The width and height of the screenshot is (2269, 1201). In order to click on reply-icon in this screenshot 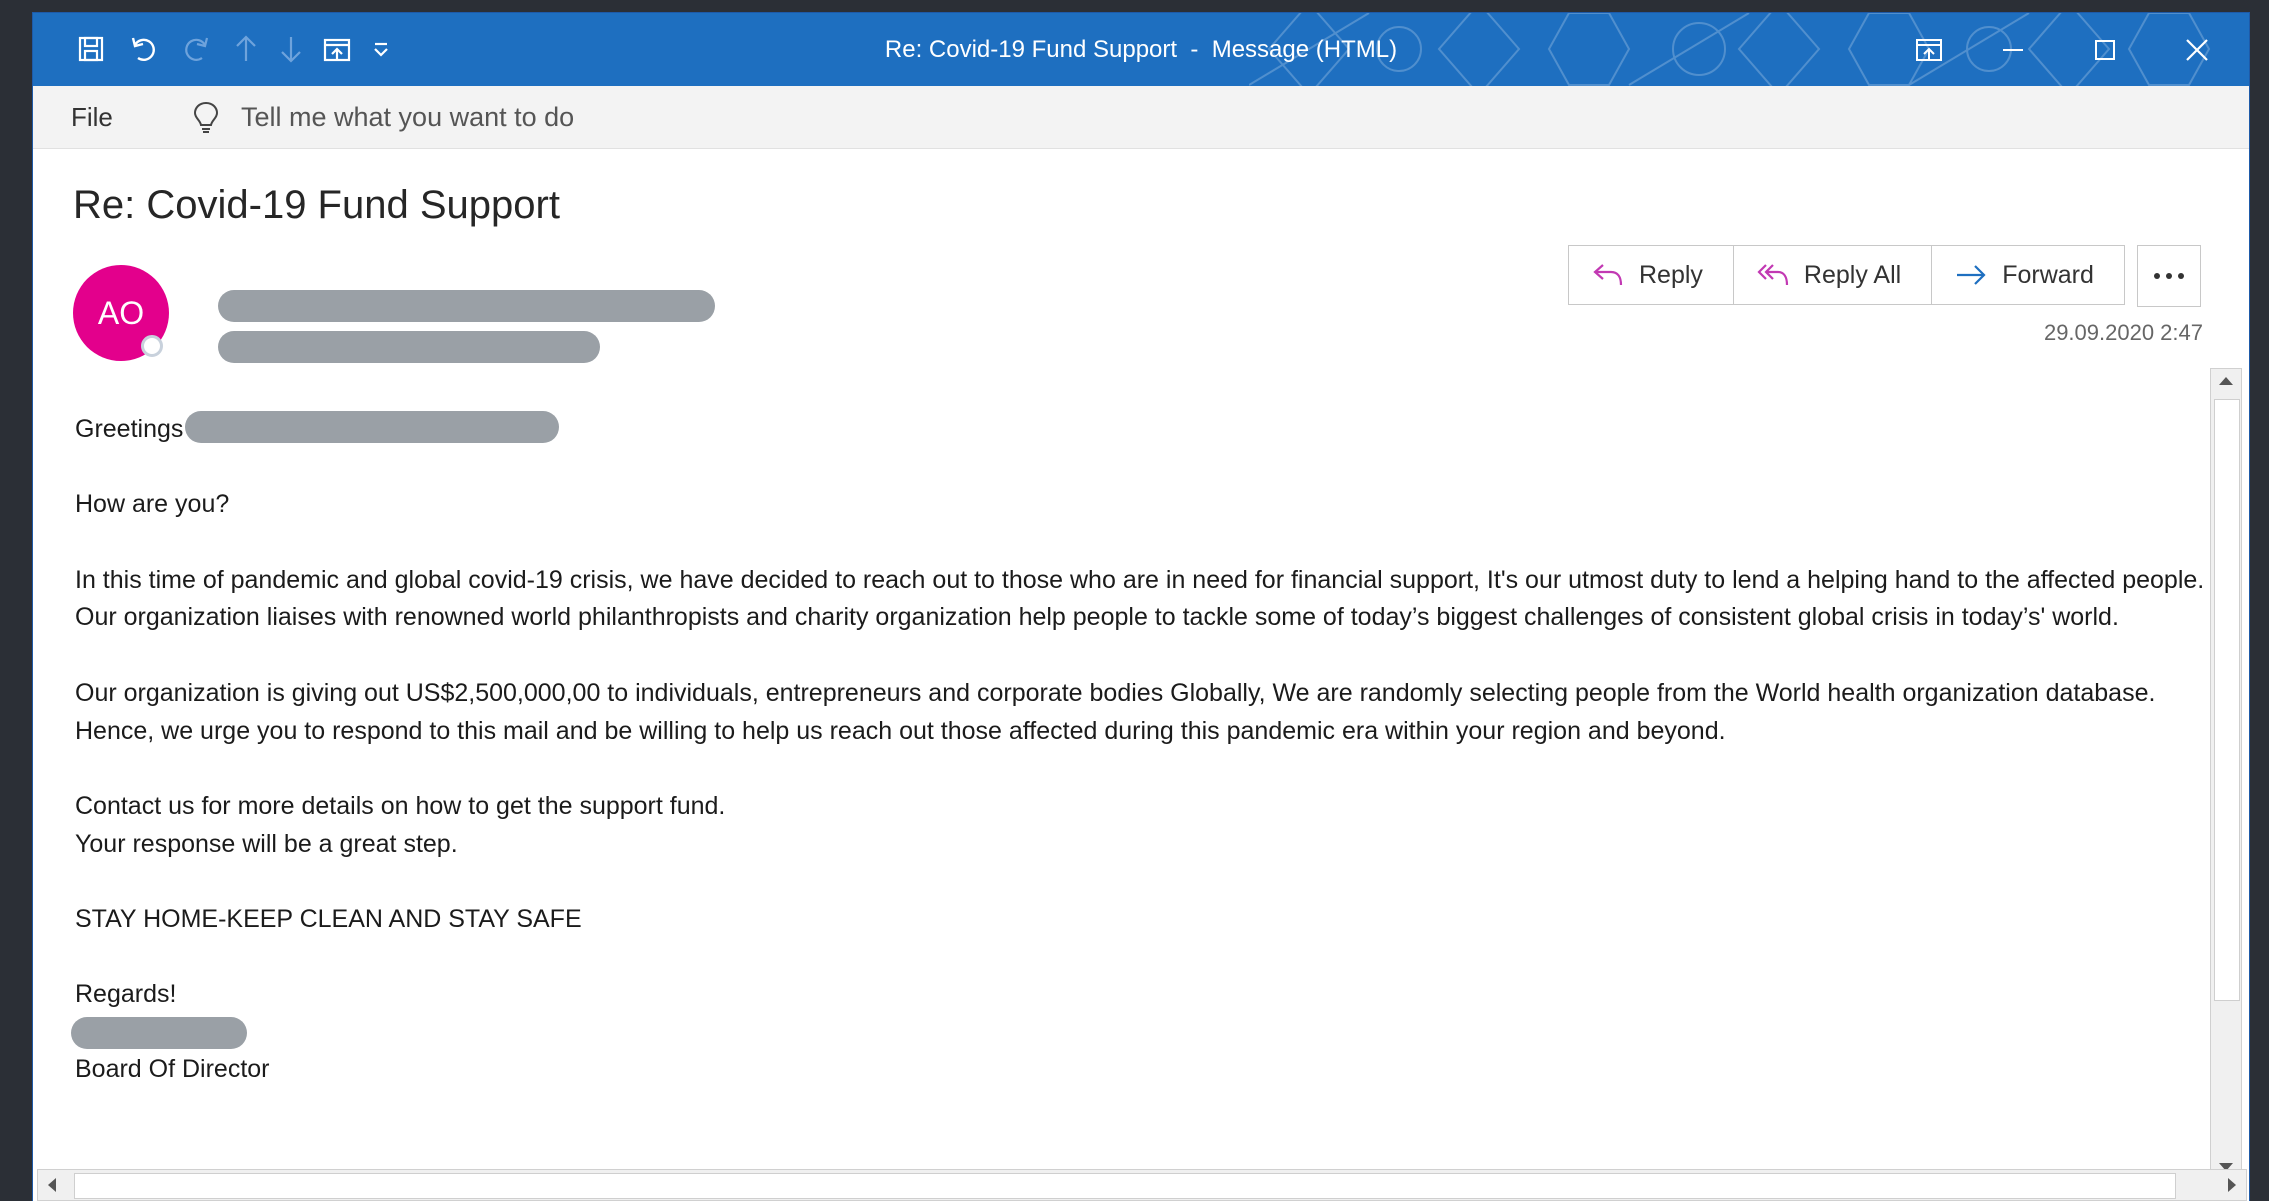, I will do `click(1608, 275)`.